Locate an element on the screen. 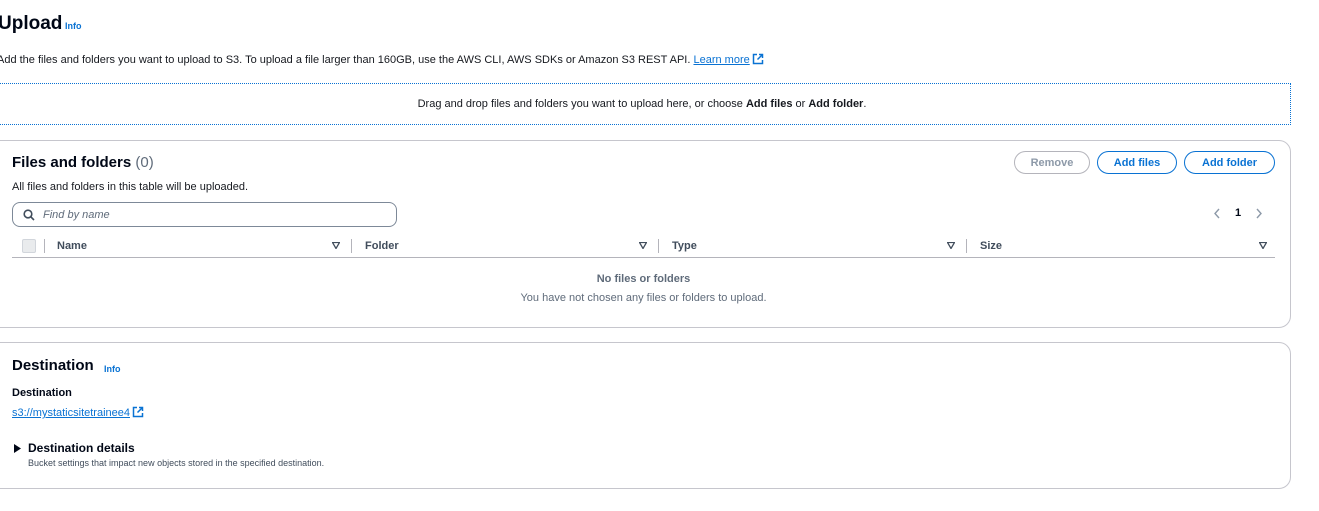 The image size is (1319, 511). destination-title: Destination is located at coordinates (53, 365).